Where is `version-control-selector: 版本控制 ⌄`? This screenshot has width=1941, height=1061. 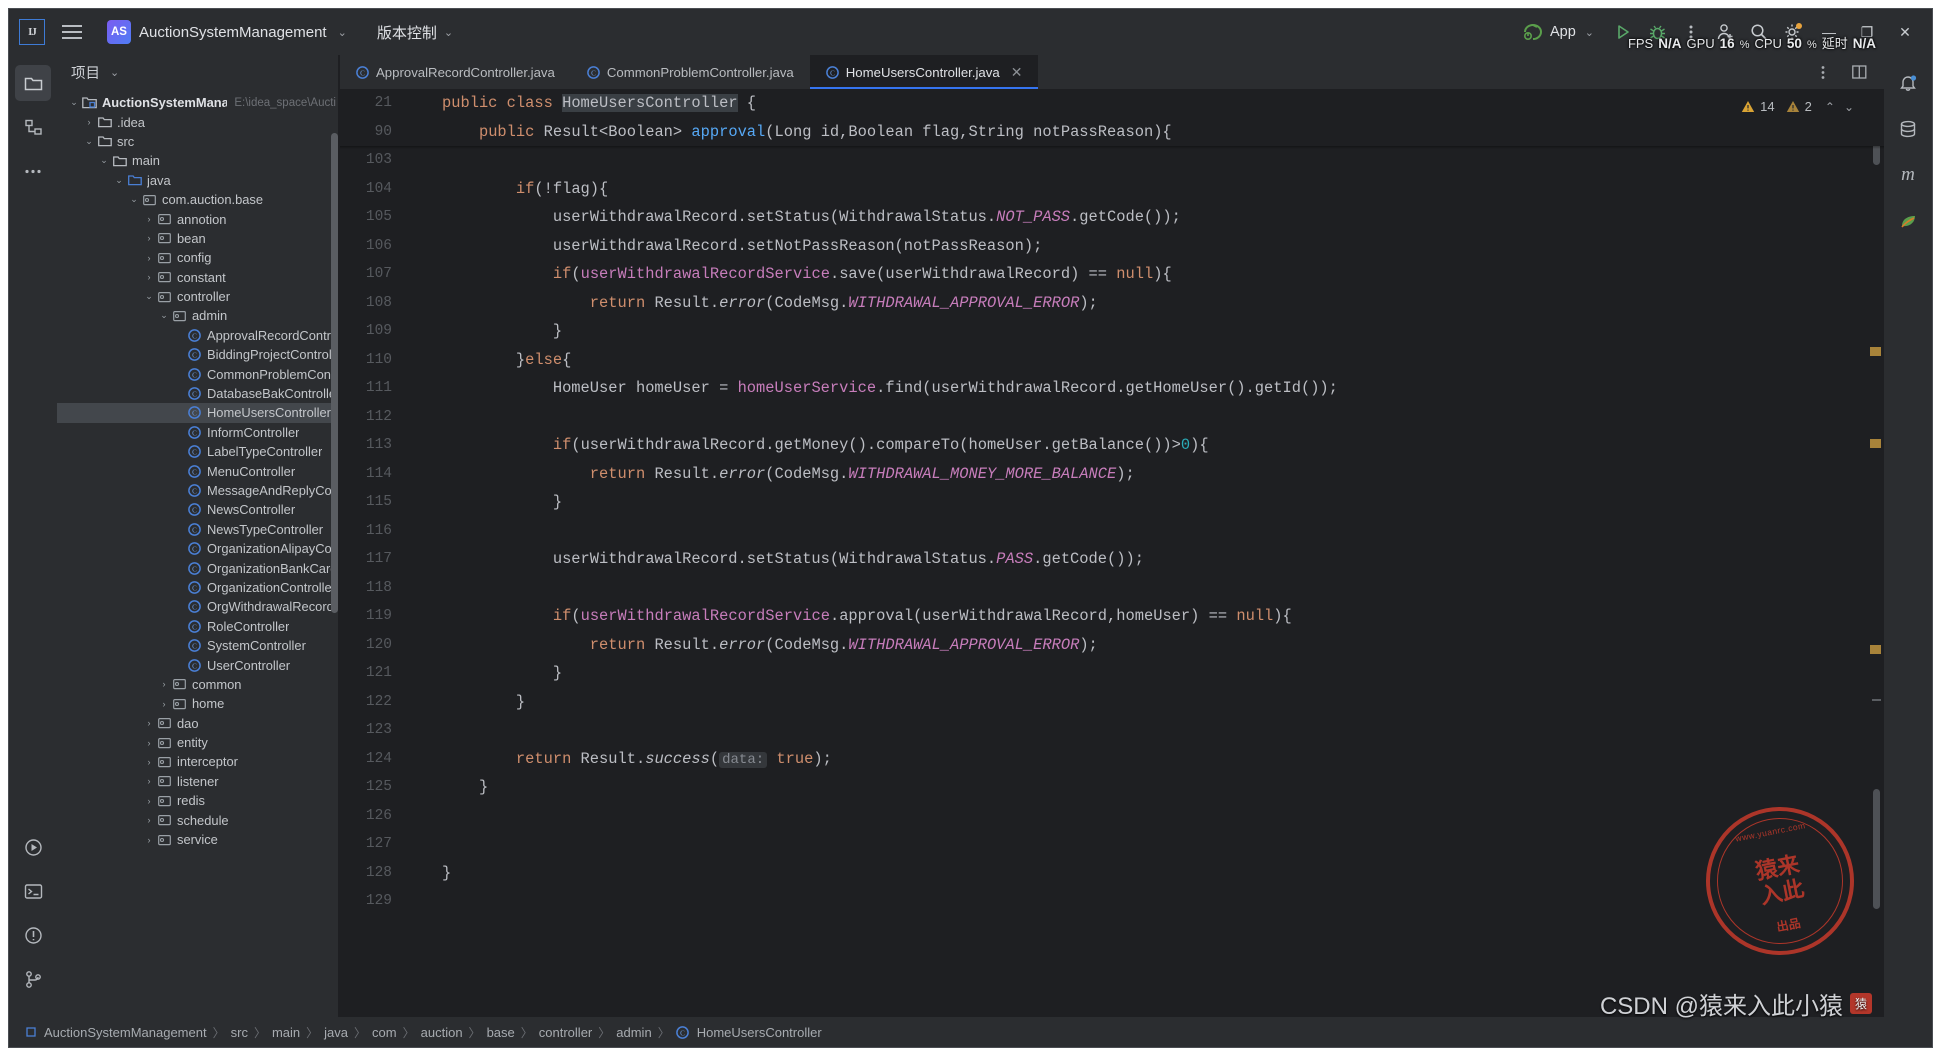
version-control-selector: 版本控制 ⌄ is located at coordinates (415, 32).